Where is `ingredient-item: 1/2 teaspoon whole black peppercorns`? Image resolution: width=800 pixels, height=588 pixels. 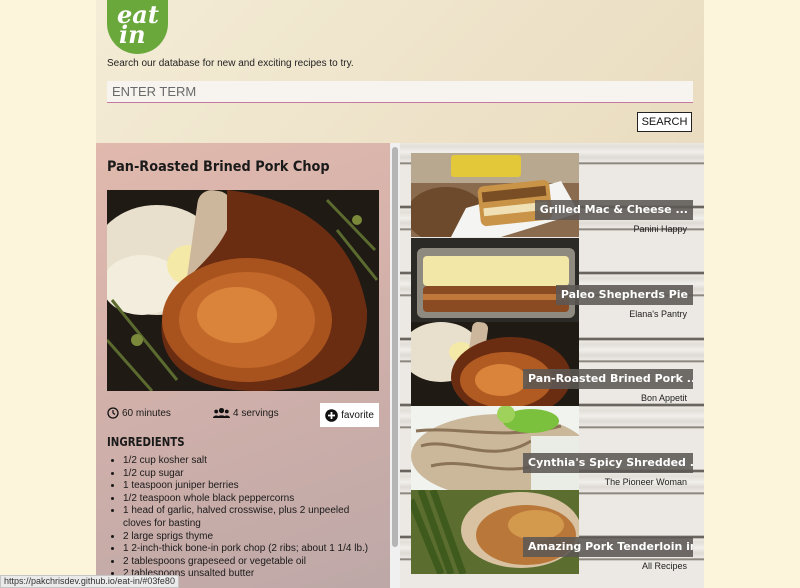 ingredient-item: 1/2 teaspoon whole black peppercorns is located at coordinates (248, 499).